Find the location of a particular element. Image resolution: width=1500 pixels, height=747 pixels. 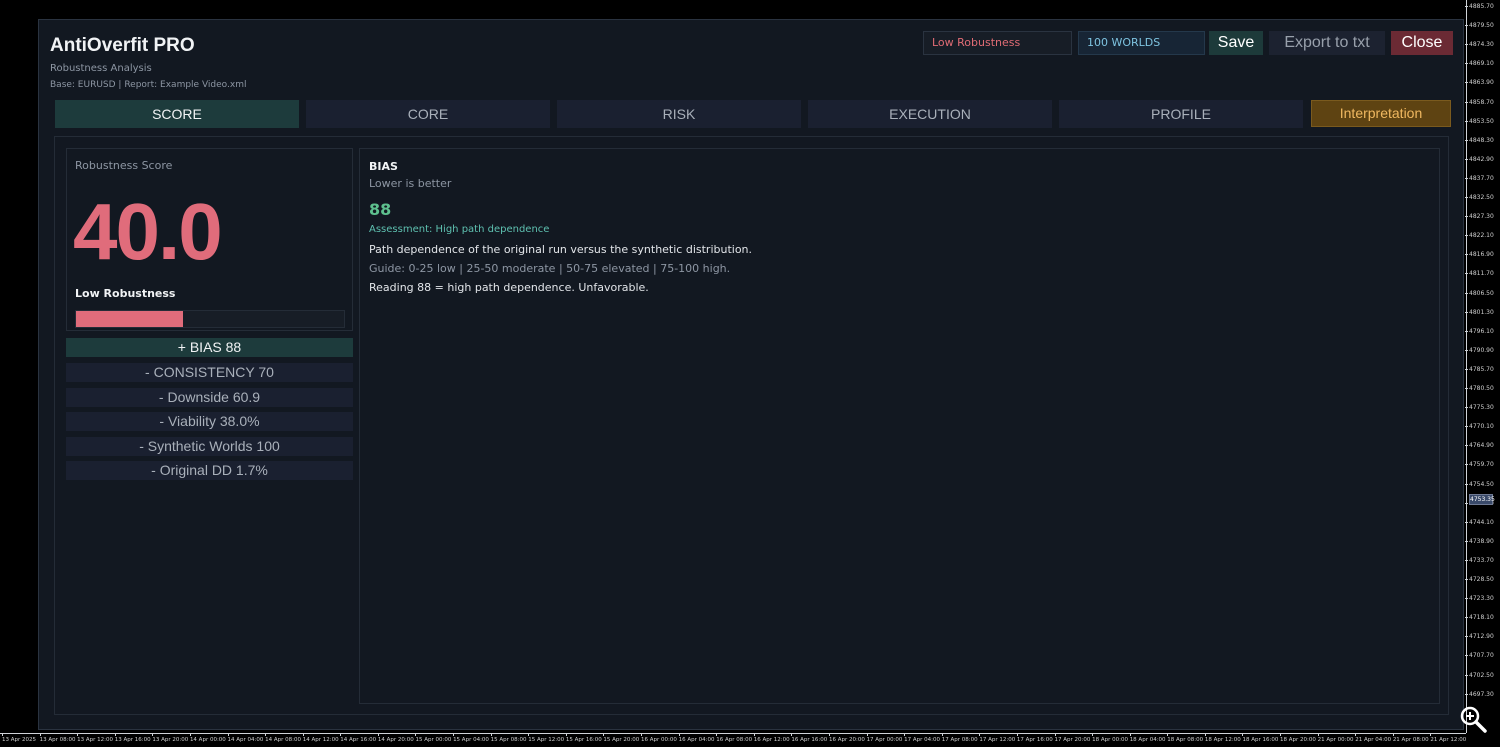

price-tick: 4874.30 is located at coordinates (1479, 45).